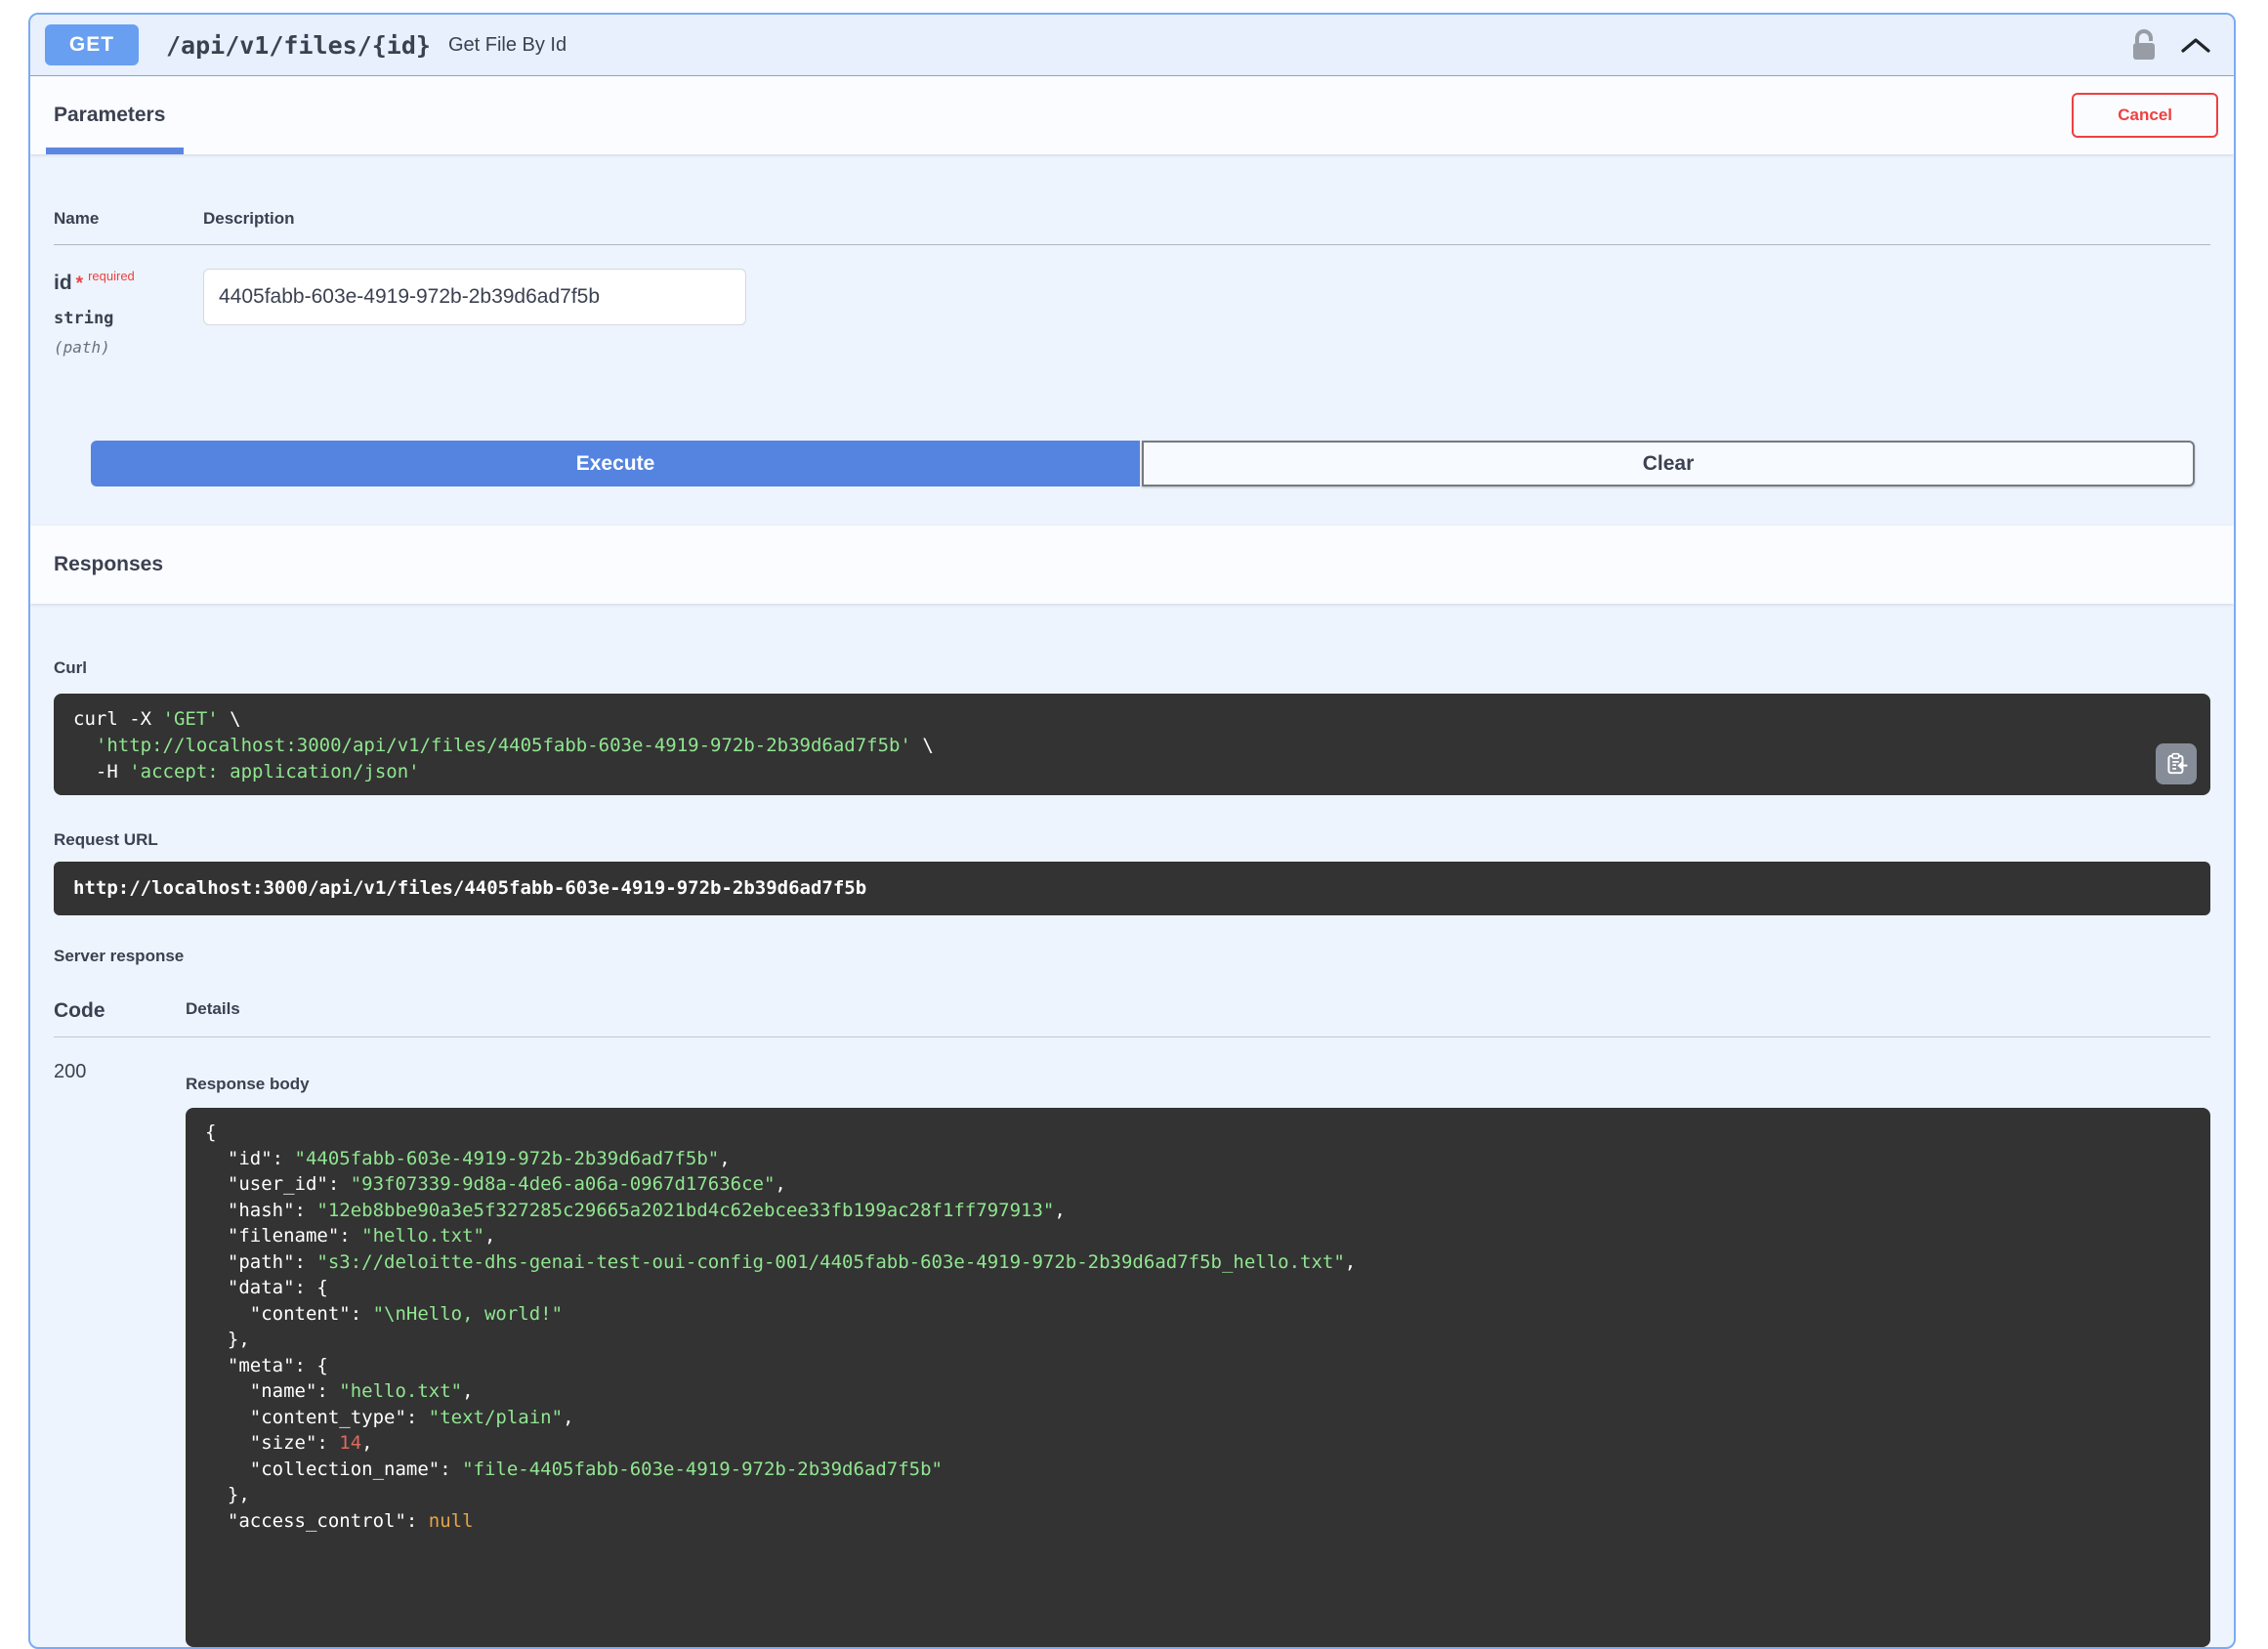  What do you see at coordinates (119, 956) in the screenshot?
I see `server-response-label: Server response` at bounding box center [119, 956].